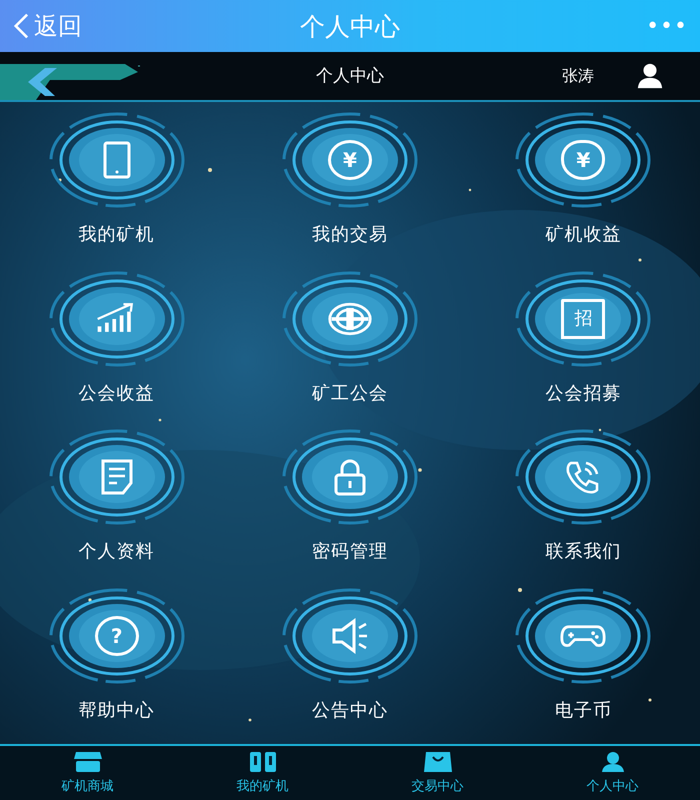  Describe the element at coordinates (350, 710) in the screenshot. I see `menu-label: 公告中心` at that location.